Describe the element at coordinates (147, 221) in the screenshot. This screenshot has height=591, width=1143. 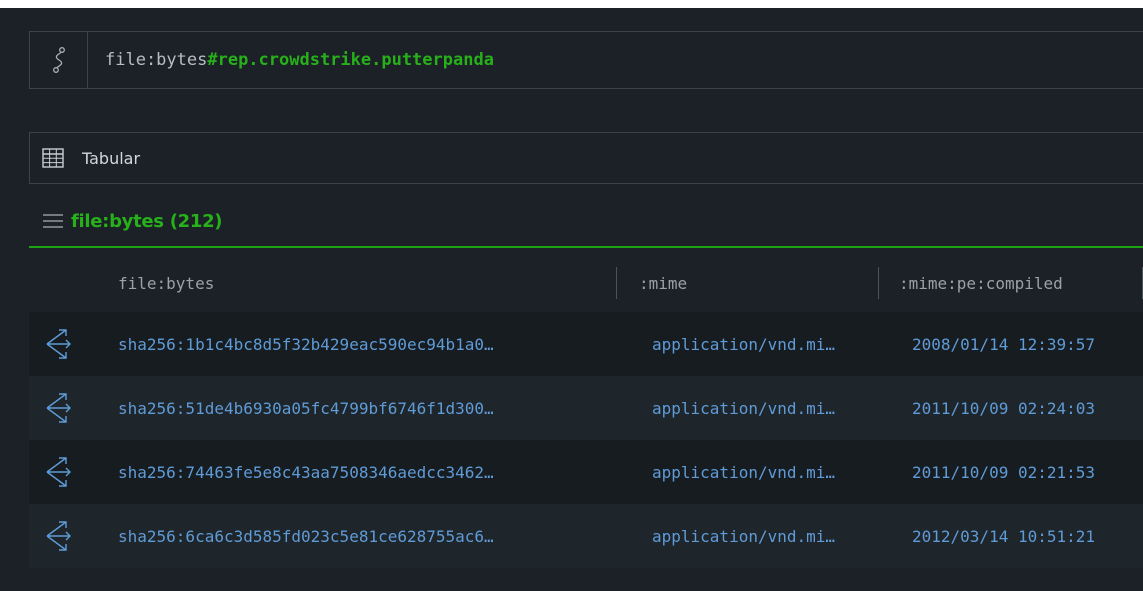
I see `result-title: file:bytes (212)` at that location.